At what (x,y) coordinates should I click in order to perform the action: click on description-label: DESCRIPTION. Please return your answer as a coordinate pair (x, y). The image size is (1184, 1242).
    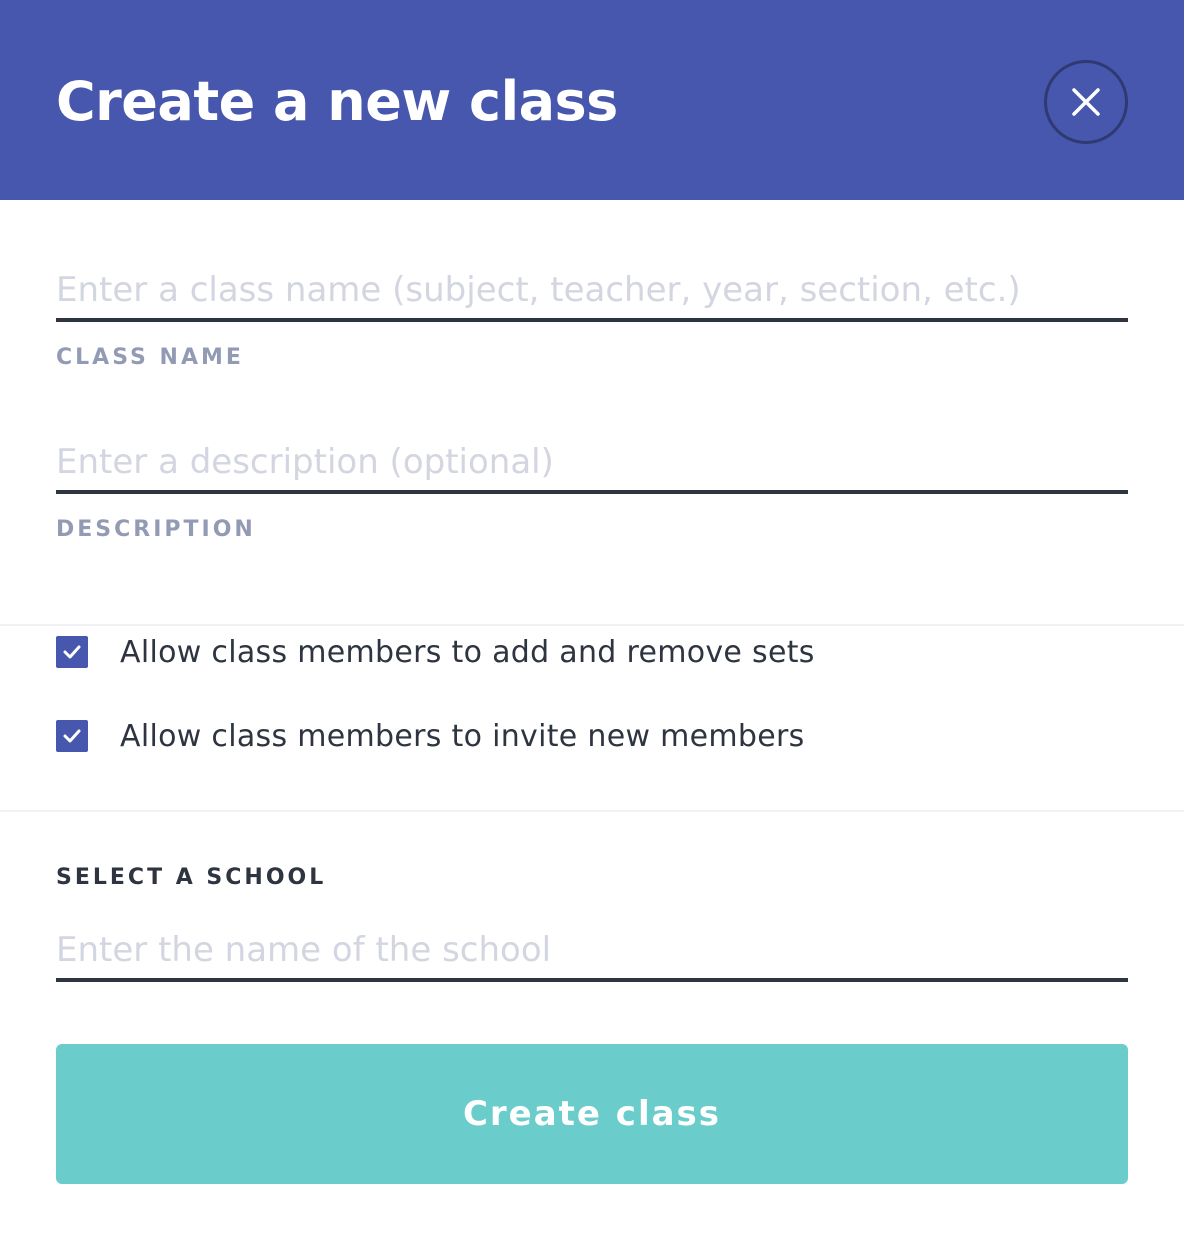
    Looking at the image, I should click on (156, 529).